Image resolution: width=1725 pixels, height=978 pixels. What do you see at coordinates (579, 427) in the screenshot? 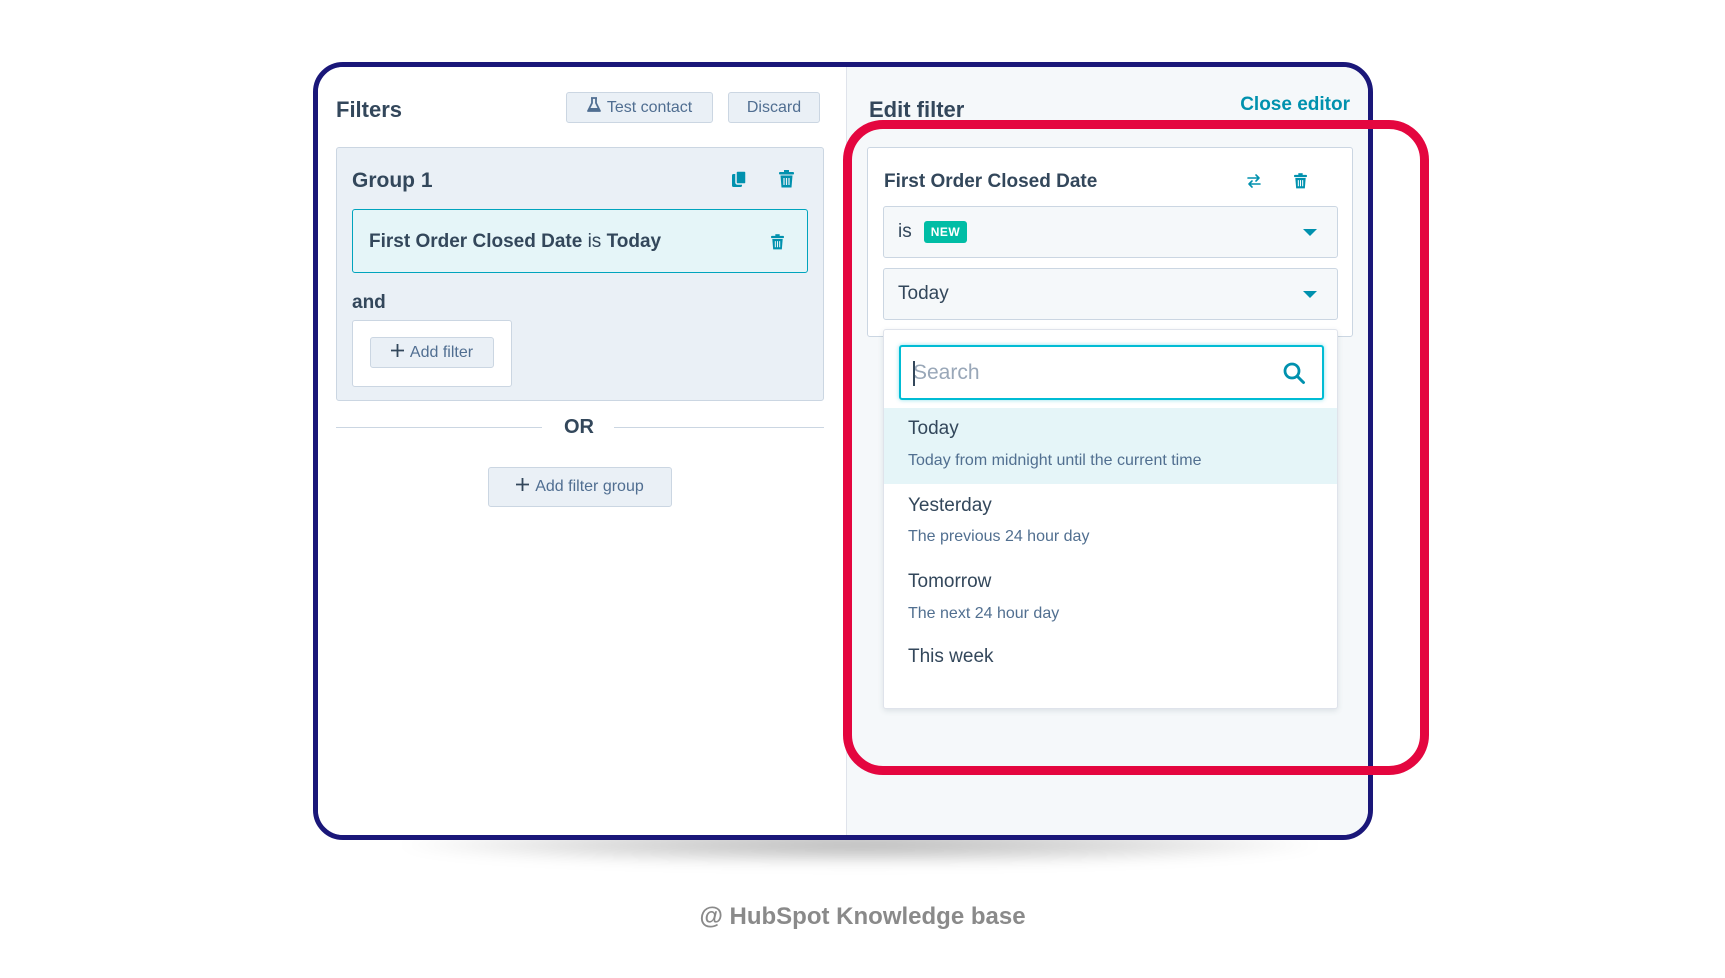
I see `or-label: OR` at bounding box center [579, 427].